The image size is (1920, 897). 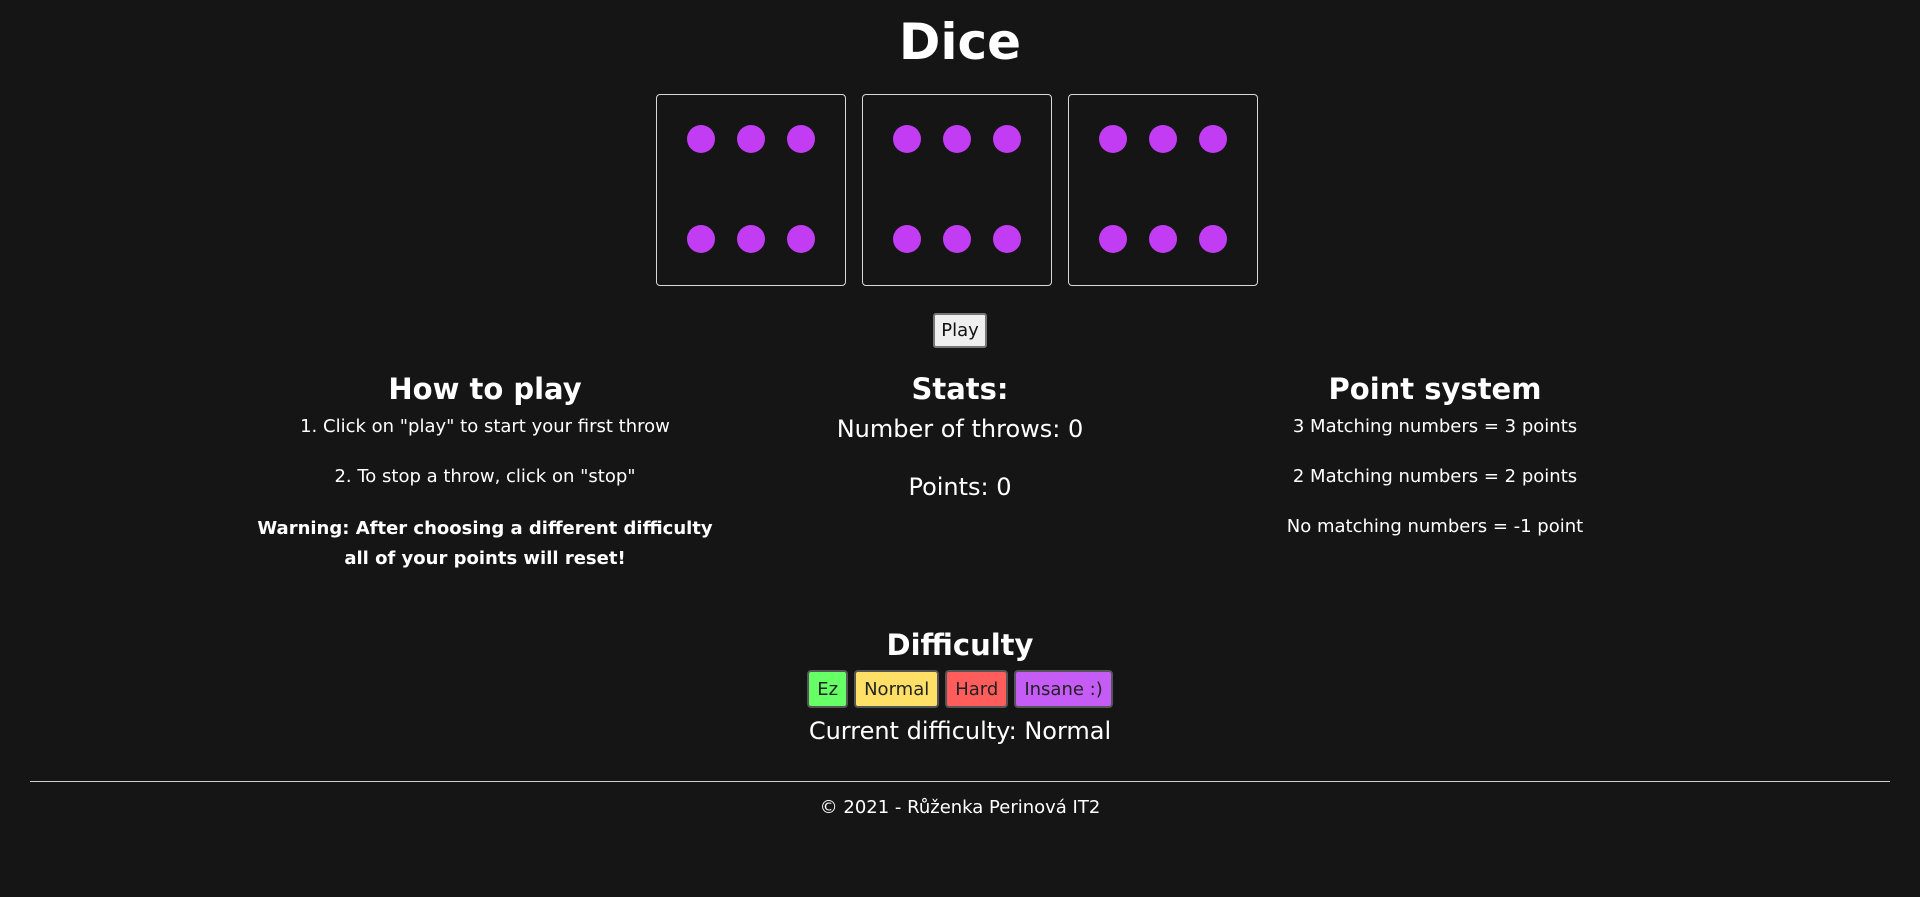 I want to click on throws-count: Number of throws: 0, so click(x=960, y=429).